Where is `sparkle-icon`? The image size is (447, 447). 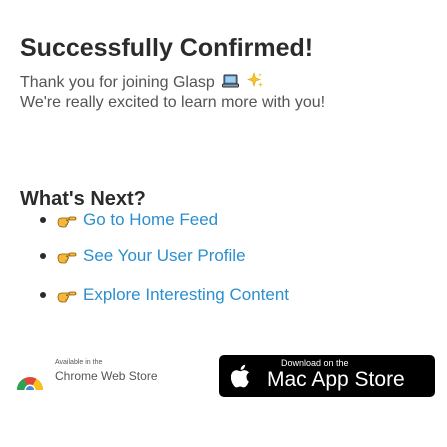 sparkle-icon is located at coordinates (255, 83).